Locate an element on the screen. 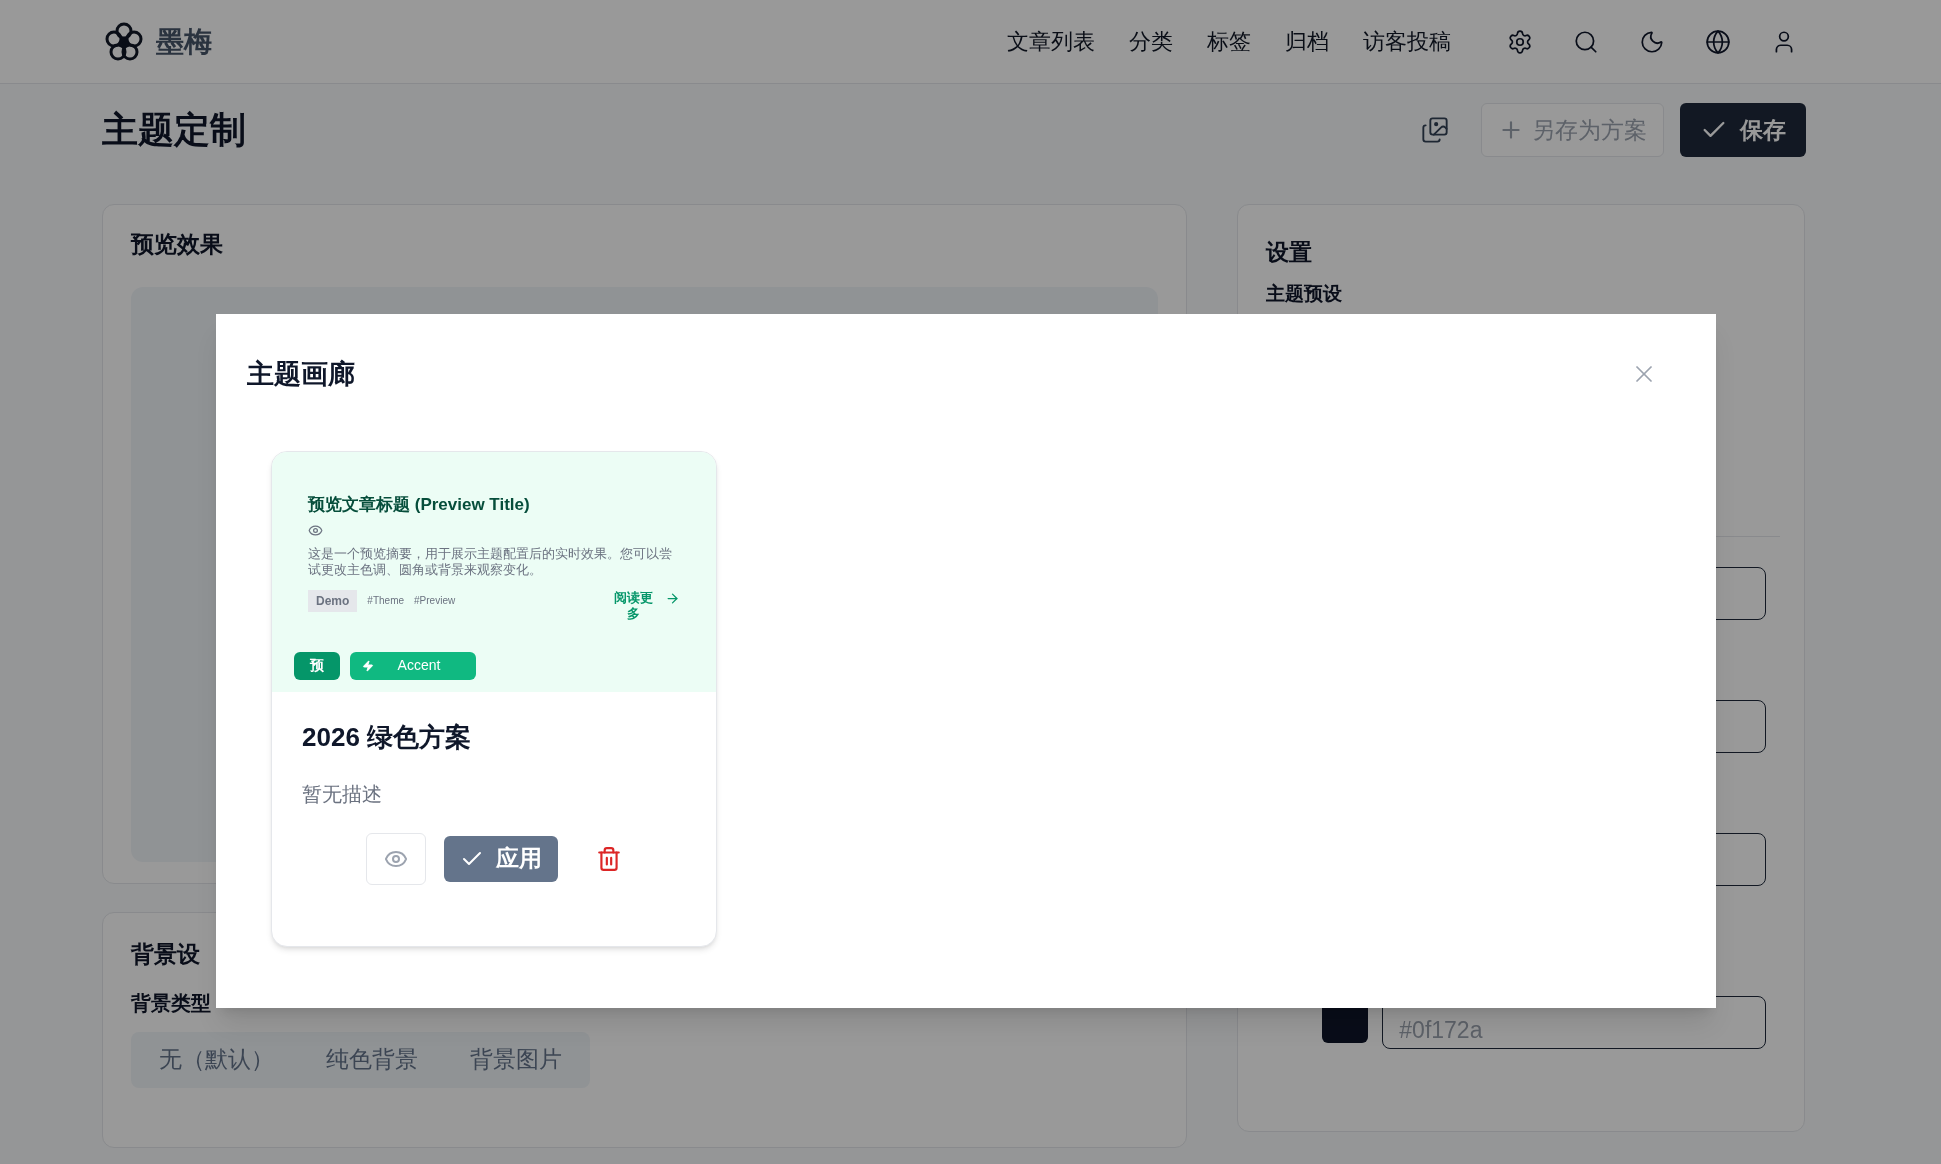  page-title: 主题定制 is located at coordinates (174, 130).